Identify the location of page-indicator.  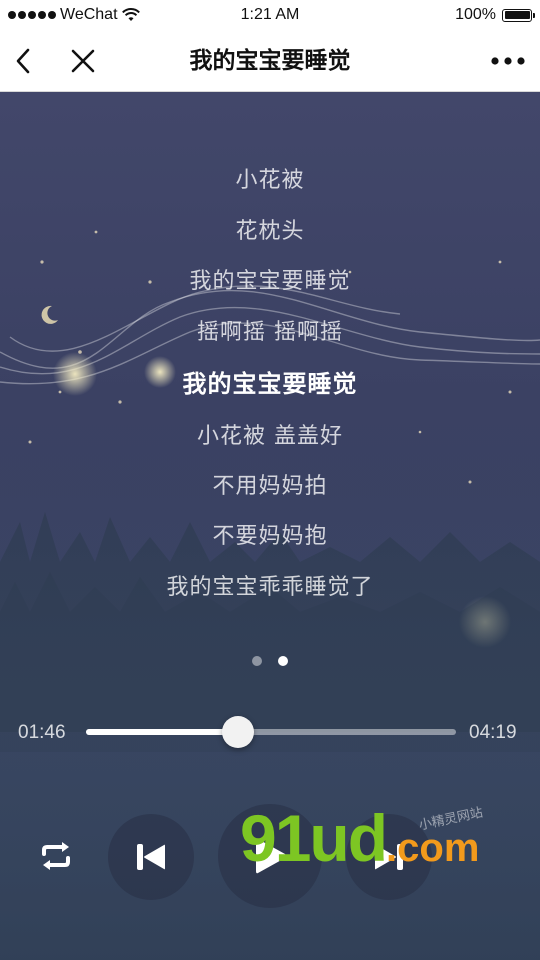
(270, 661).